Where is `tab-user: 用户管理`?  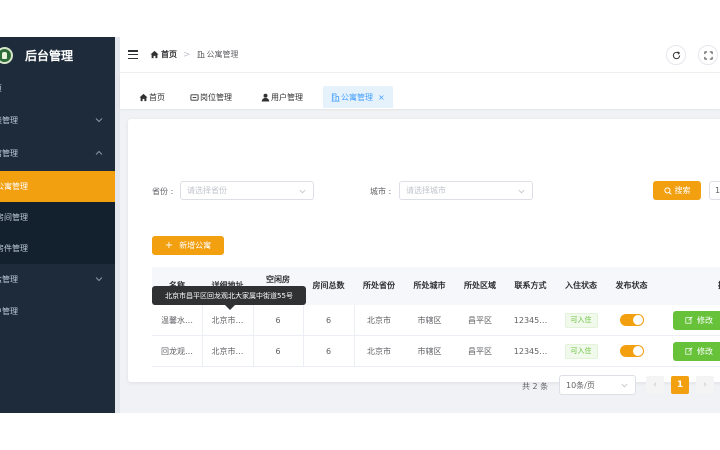 tab-user: 用户管理 is located at coordinates (282, 97).